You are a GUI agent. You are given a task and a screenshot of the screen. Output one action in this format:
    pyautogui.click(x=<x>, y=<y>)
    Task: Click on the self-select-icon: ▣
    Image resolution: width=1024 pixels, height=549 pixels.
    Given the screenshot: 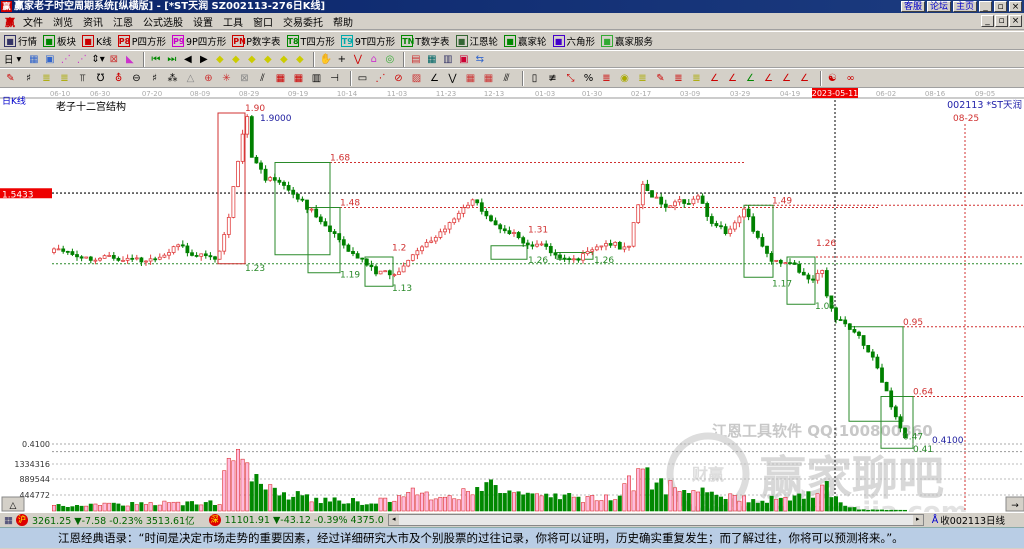 What is the action you would take?
    pyautogui.click(x=49, y=59)
    